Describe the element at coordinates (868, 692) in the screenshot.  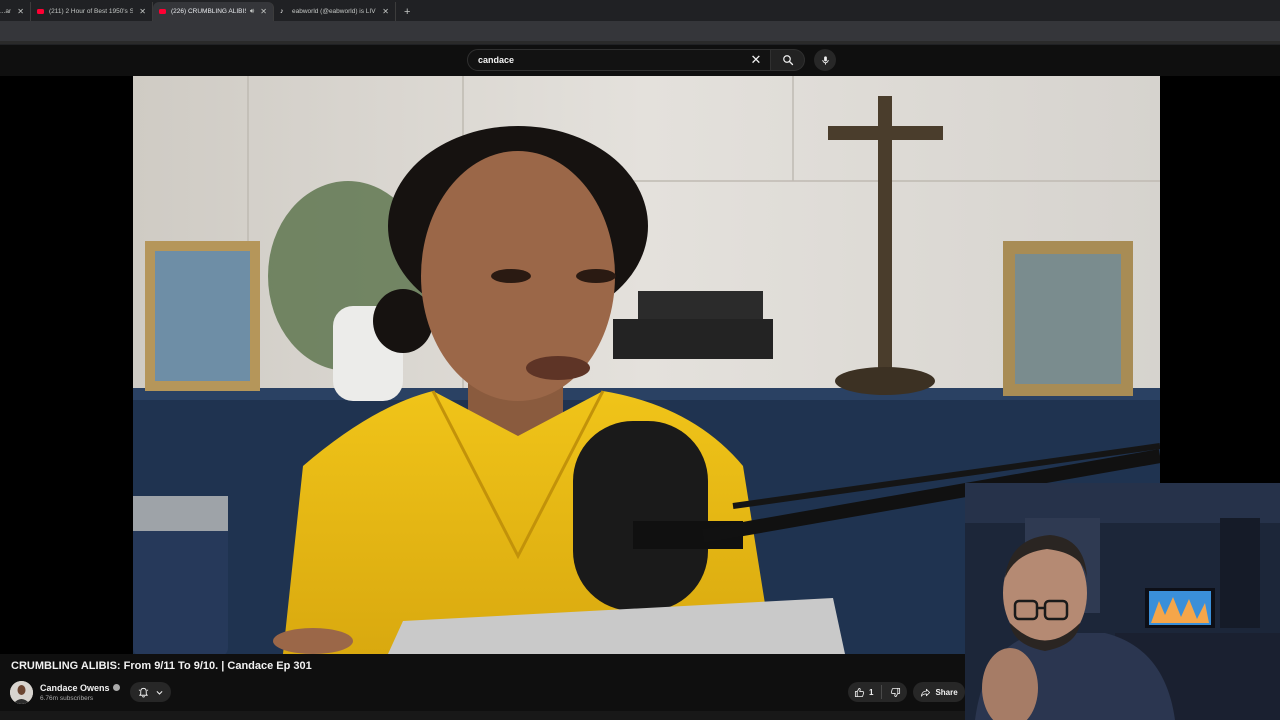
I see `like-button: 1` at that location.